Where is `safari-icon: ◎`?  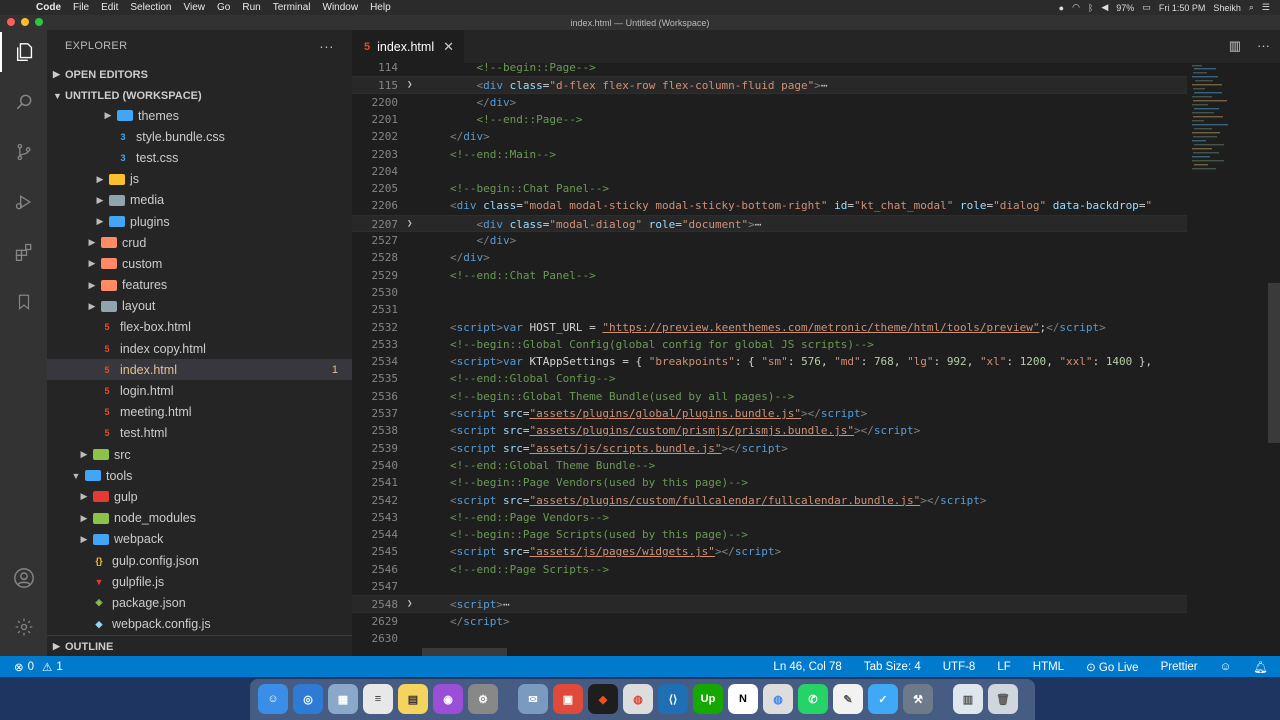 safari-icon: ◎ is located at coordinates (308, 699).